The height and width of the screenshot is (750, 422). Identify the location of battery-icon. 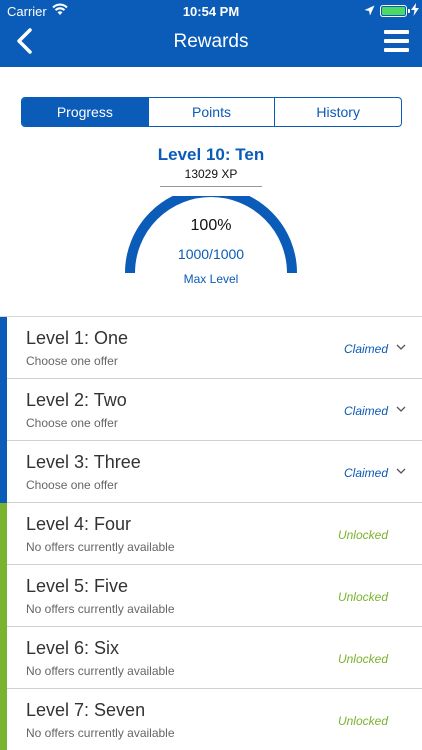
(393, 11).